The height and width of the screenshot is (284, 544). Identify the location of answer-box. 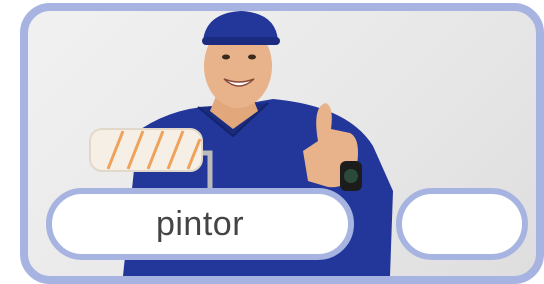
(462, 224).